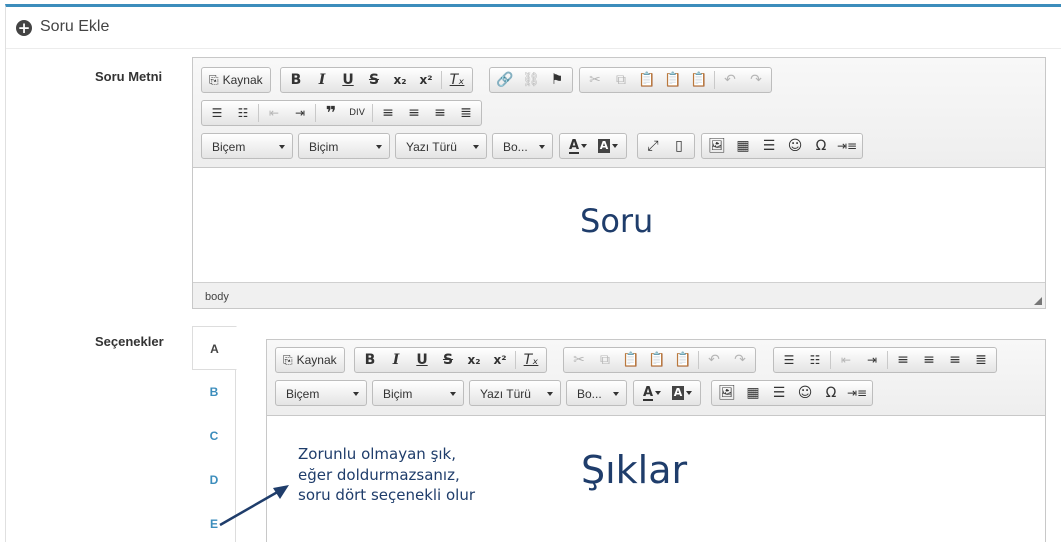  I want to click on tab-c: C, so click(214, 436).